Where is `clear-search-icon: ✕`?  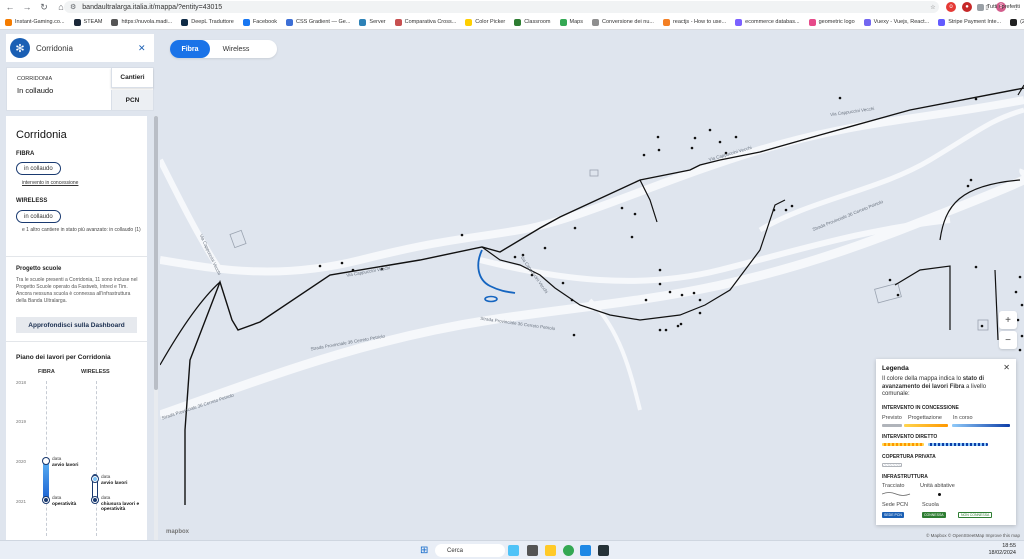
clear-search-icon: ✕ is located at coordinates (142, 48).